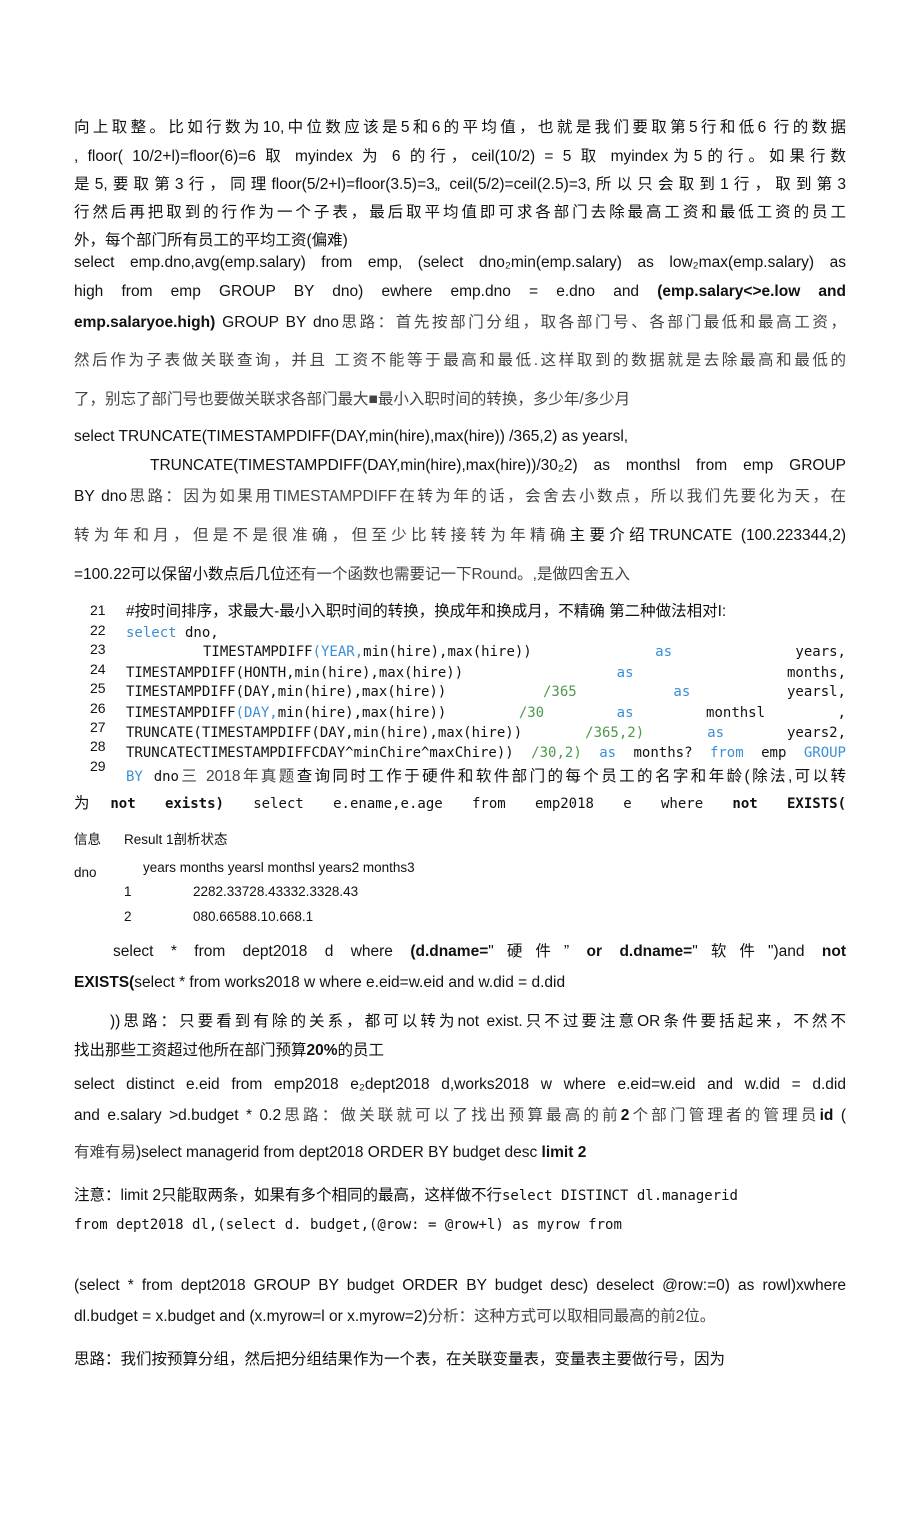 The width and height of the screenshot is (920, 1516). I want to click on text-segment: (, so click(840, 1115).